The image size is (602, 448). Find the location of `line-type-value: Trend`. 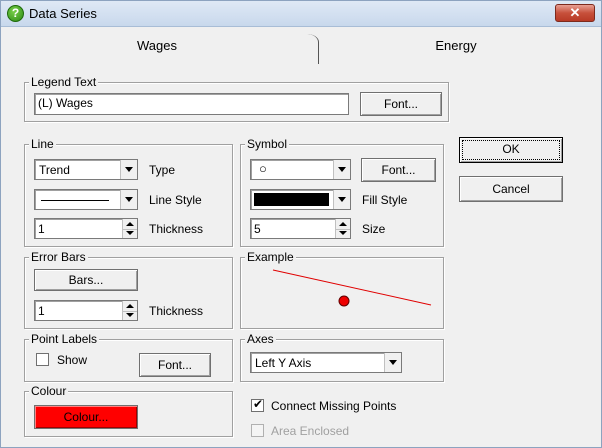

line-type-value: Trend is located at coordinates (54, 170).